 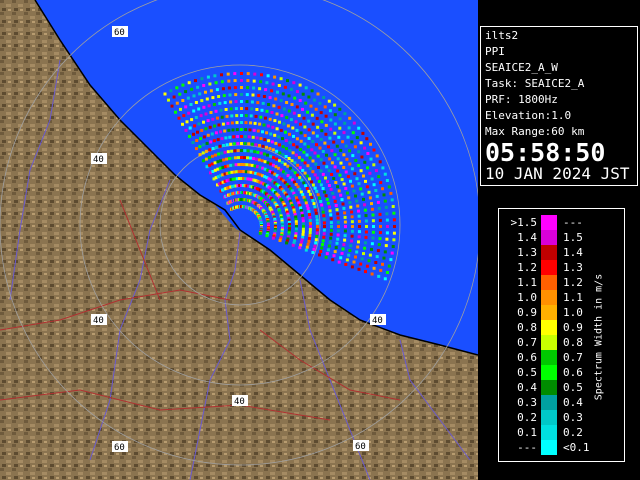 What do you see at coordinates (573, 282) in the screenshot?
I see `legend-upper-value: 1.2` at bounding box center [573, 282].